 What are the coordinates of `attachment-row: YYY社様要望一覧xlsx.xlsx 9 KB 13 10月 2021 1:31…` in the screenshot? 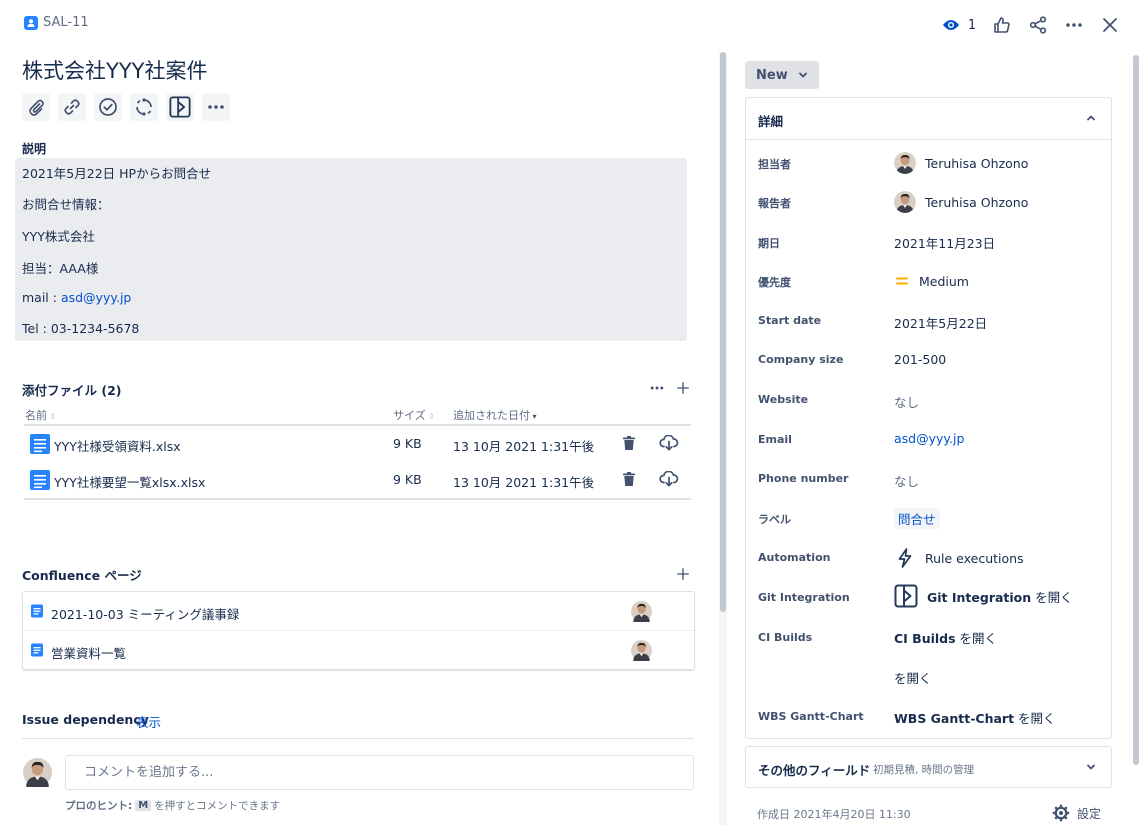 It's located at (357, 480).